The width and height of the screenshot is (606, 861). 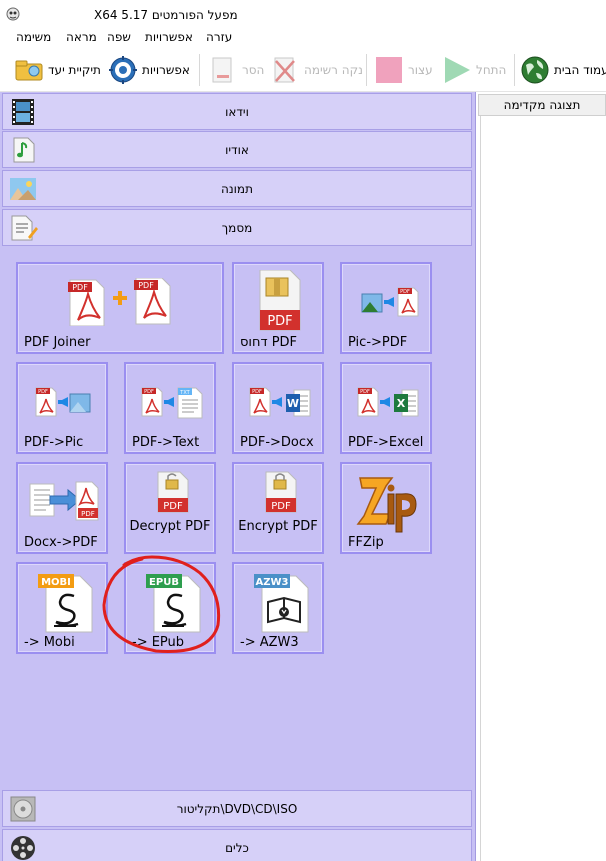 I want to click on txt-badge: TXT, so click(x=184, y=393).